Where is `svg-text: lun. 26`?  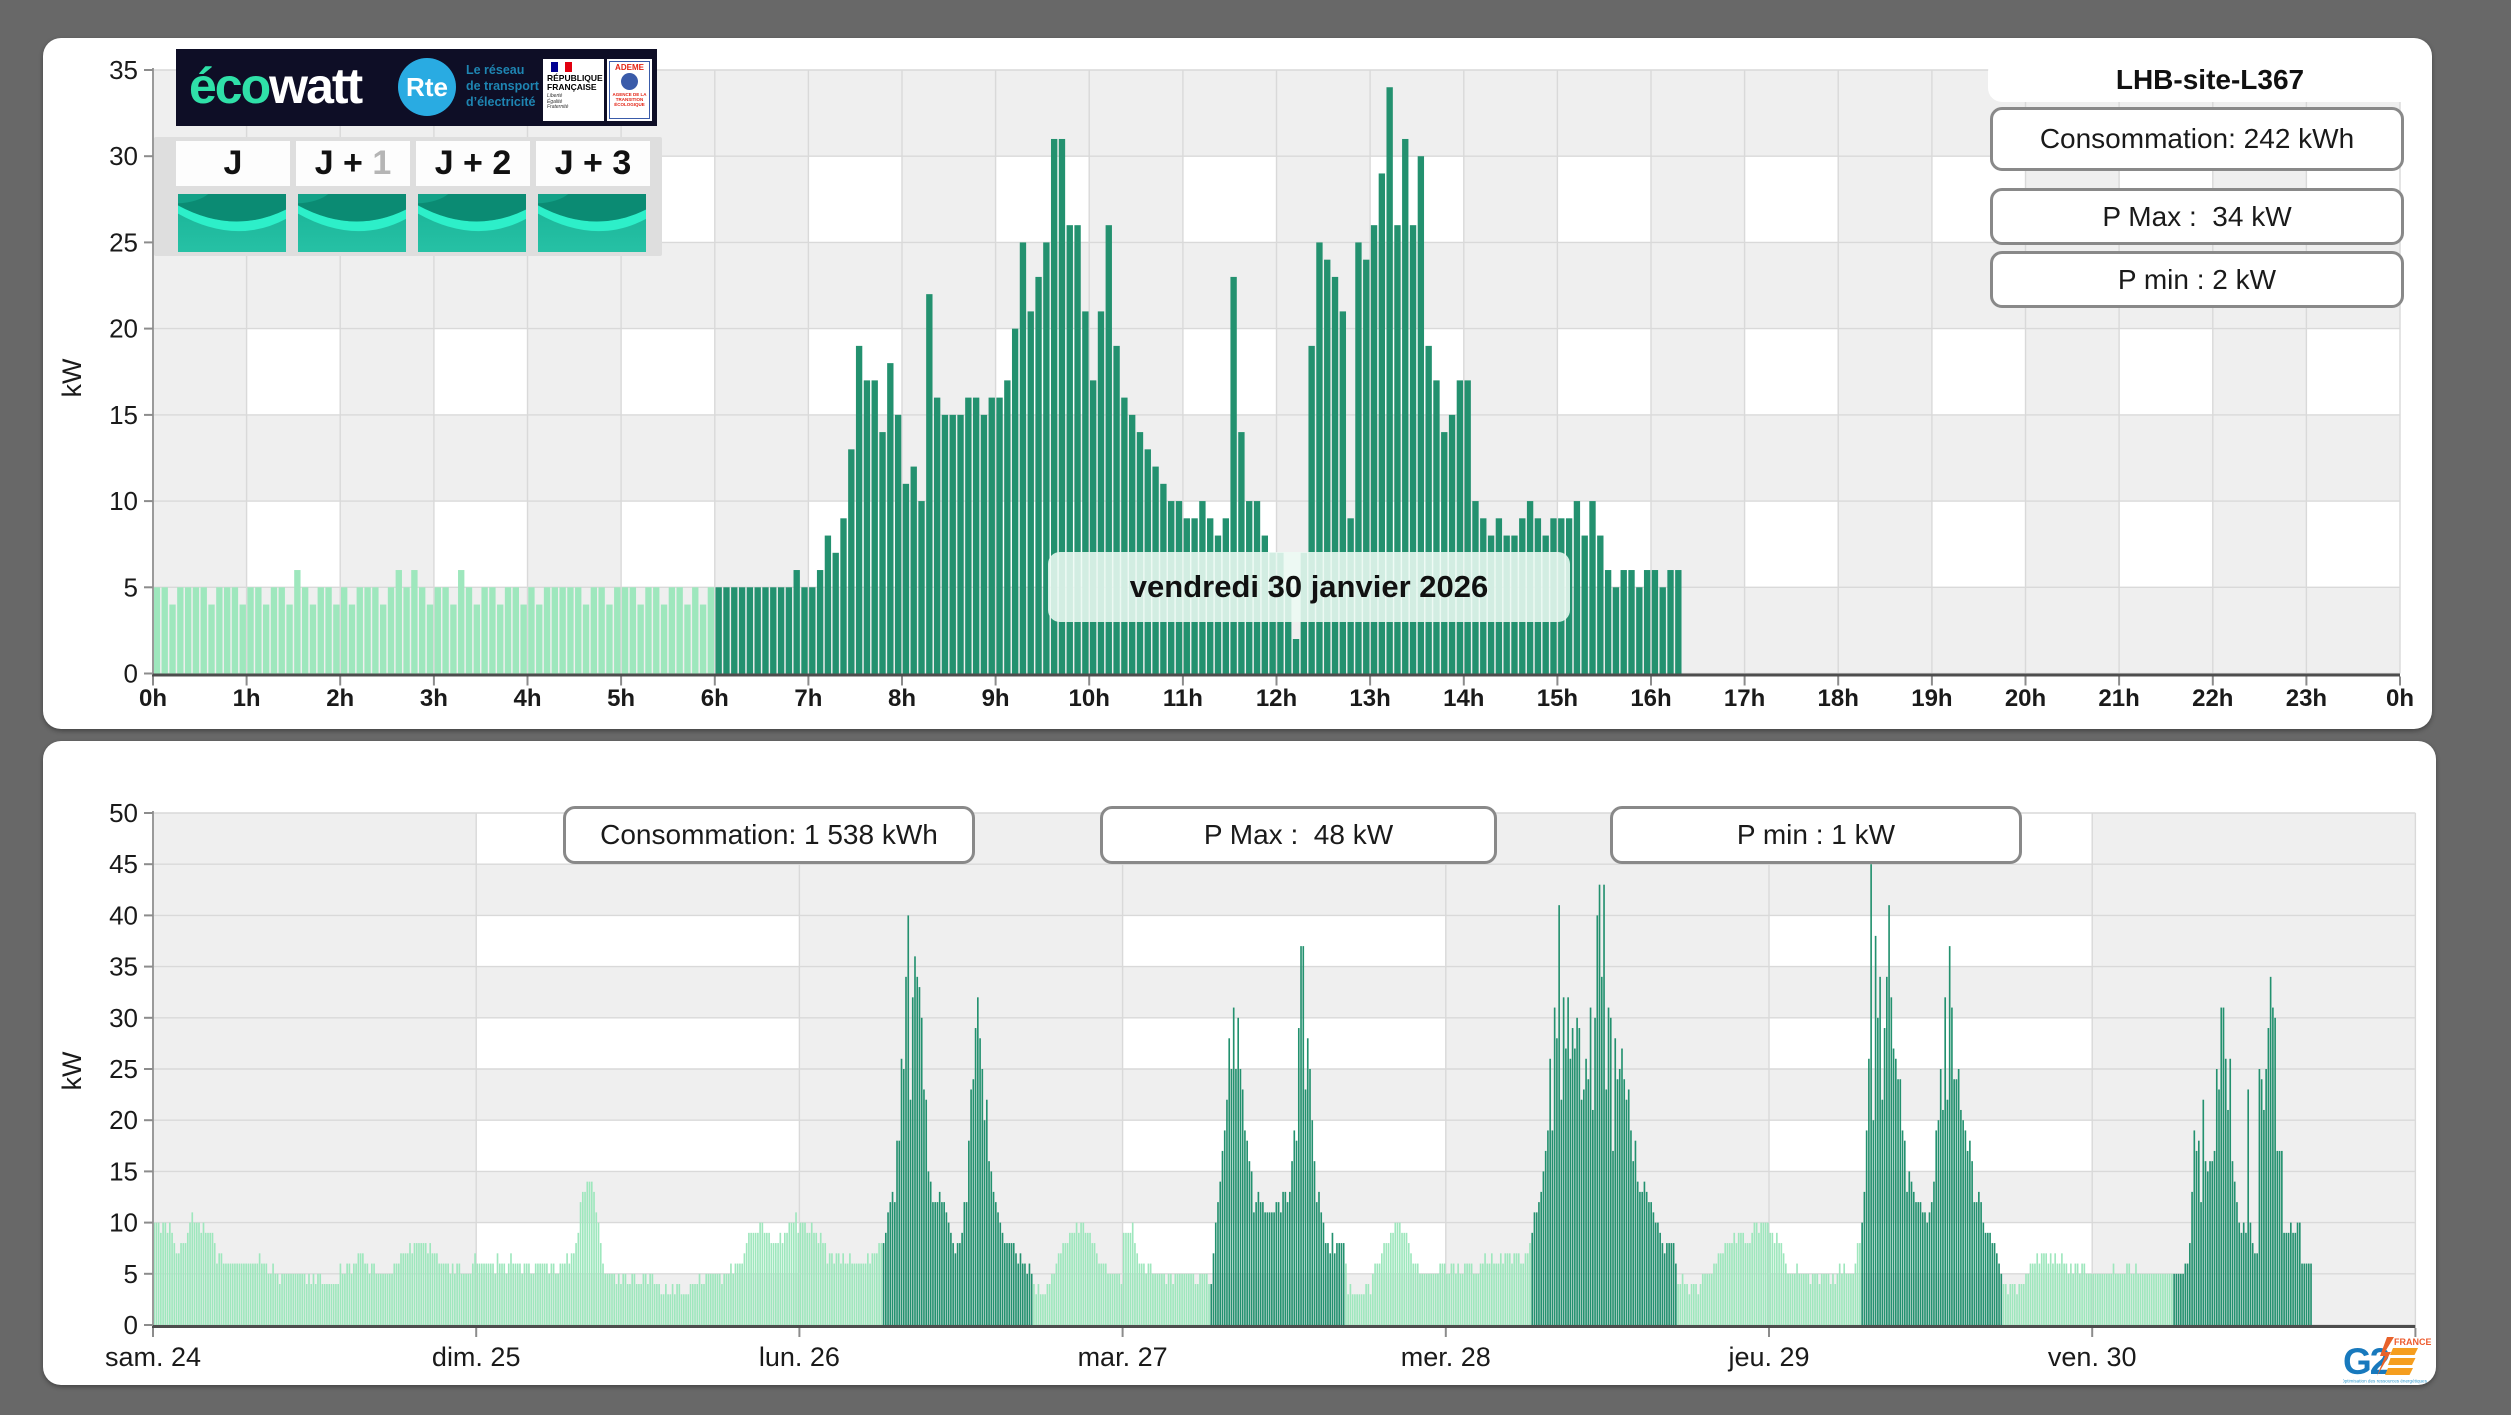 svg-text: lun. 26 is located at coordinates (799, 1357).